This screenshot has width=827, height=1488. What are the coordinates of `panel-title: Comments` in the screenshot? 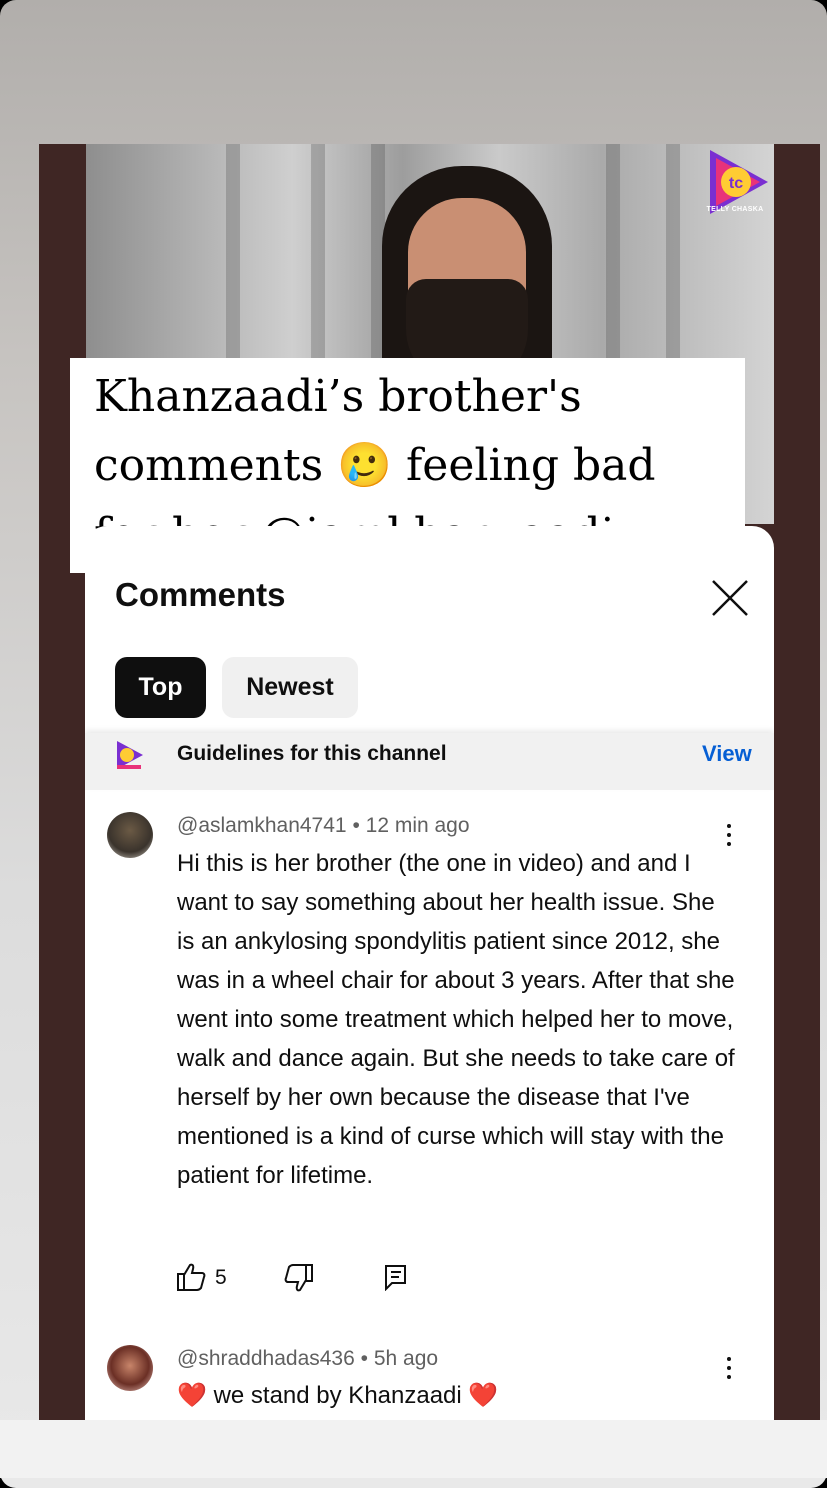 It's located at (200, 594).